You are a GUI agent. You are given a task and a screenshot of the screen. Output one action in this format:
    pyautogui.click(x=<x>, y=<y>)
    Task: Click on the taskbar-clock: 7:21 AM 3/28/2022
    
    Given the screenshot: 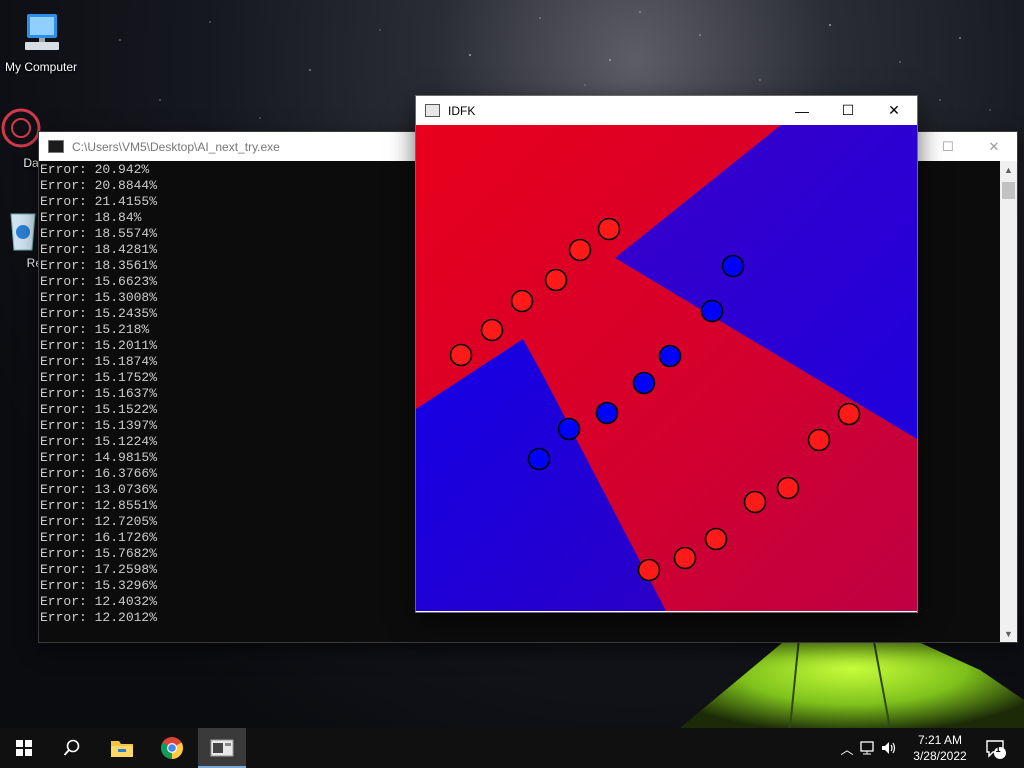 What is the action you would take?
    pyautogui.click(x=940, y=748)
    